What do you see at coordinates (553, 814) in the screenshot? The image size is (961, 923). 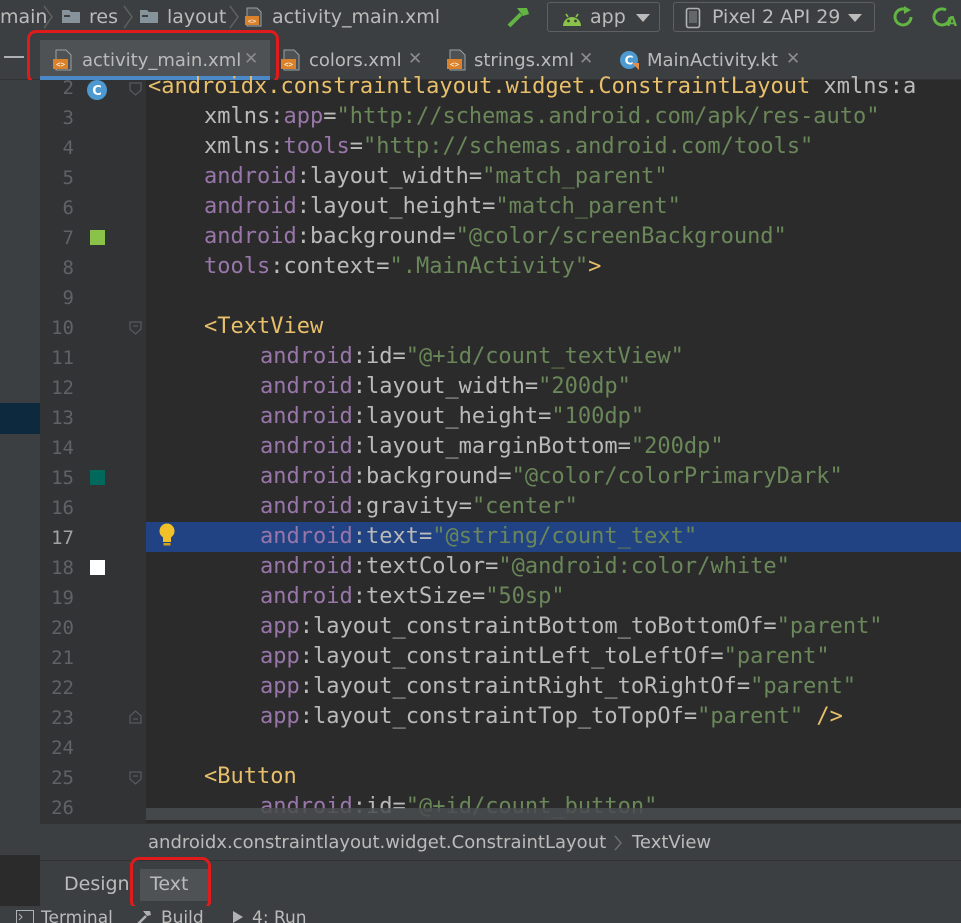 I see `horizontal-scrollbar` at bounding box center [553, 814].